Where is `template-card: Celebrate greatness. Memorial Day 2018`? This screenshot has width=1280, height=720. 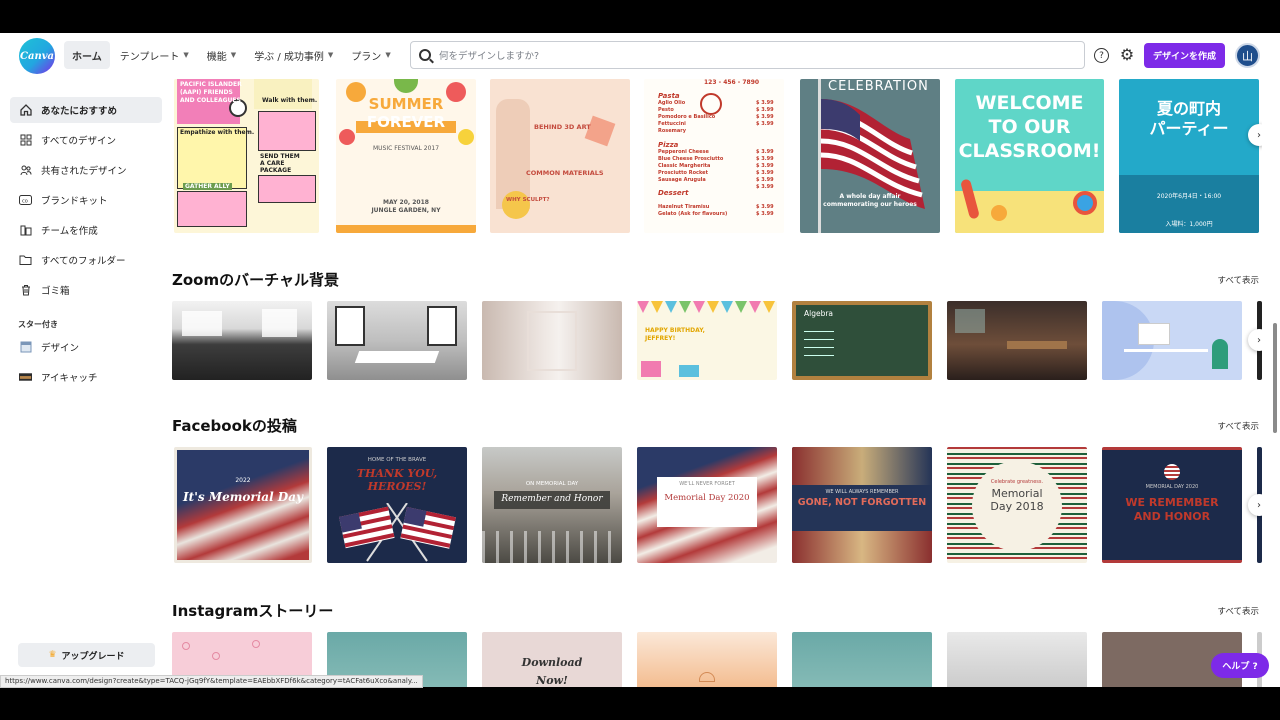
template-card: Celebrate greatness. Memorial Day 2018 is located at coordinates (1017, 505).